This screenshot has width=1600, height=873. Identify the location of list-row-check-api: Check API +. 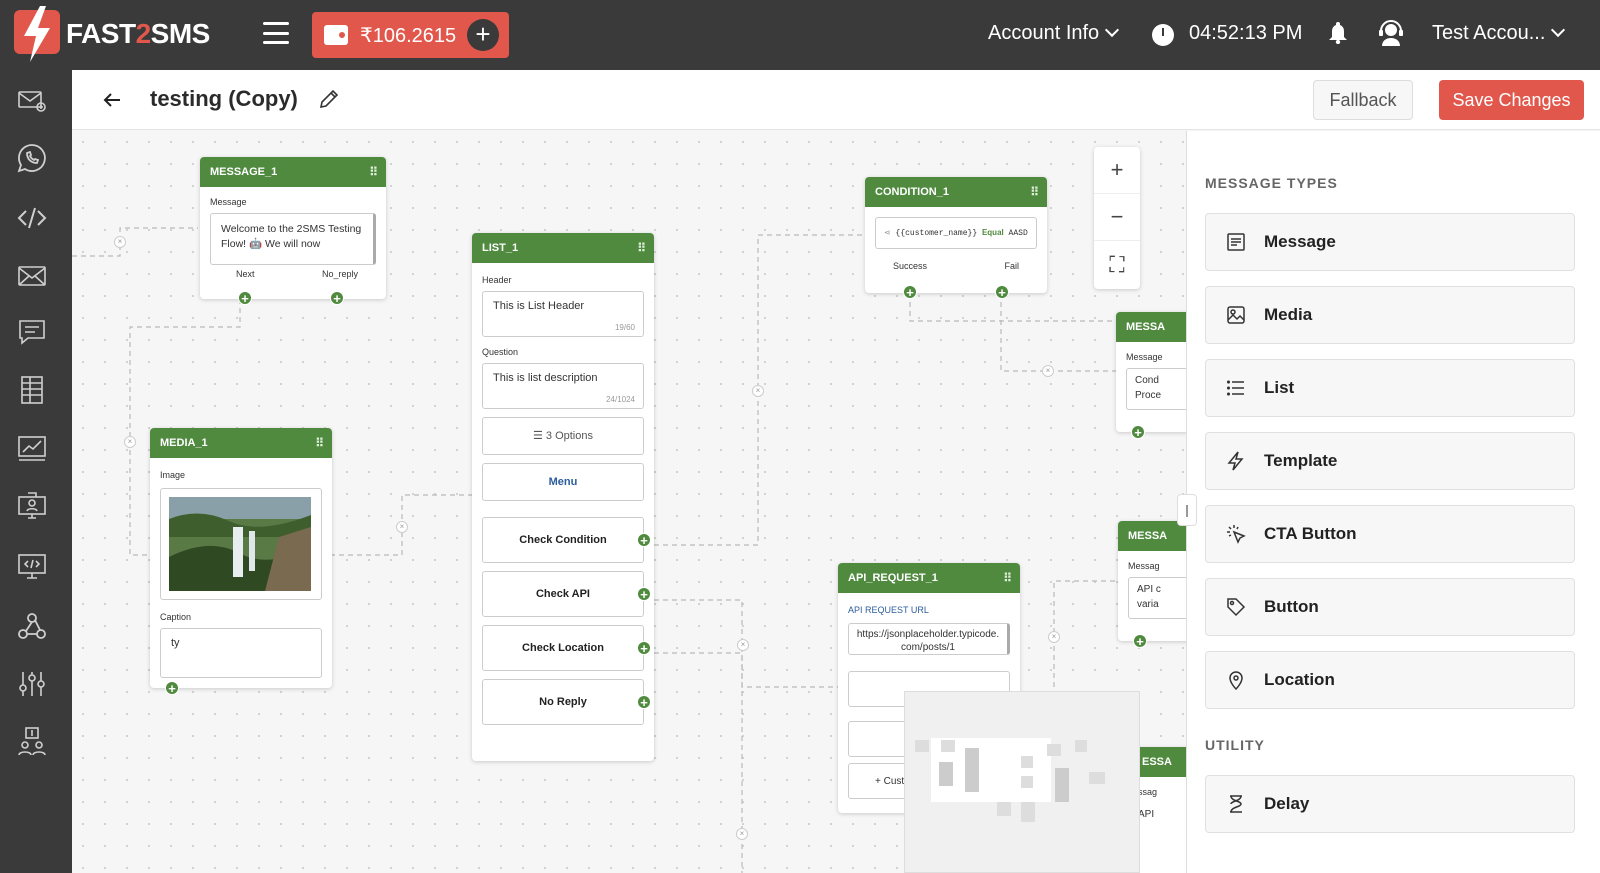
(566, 594).